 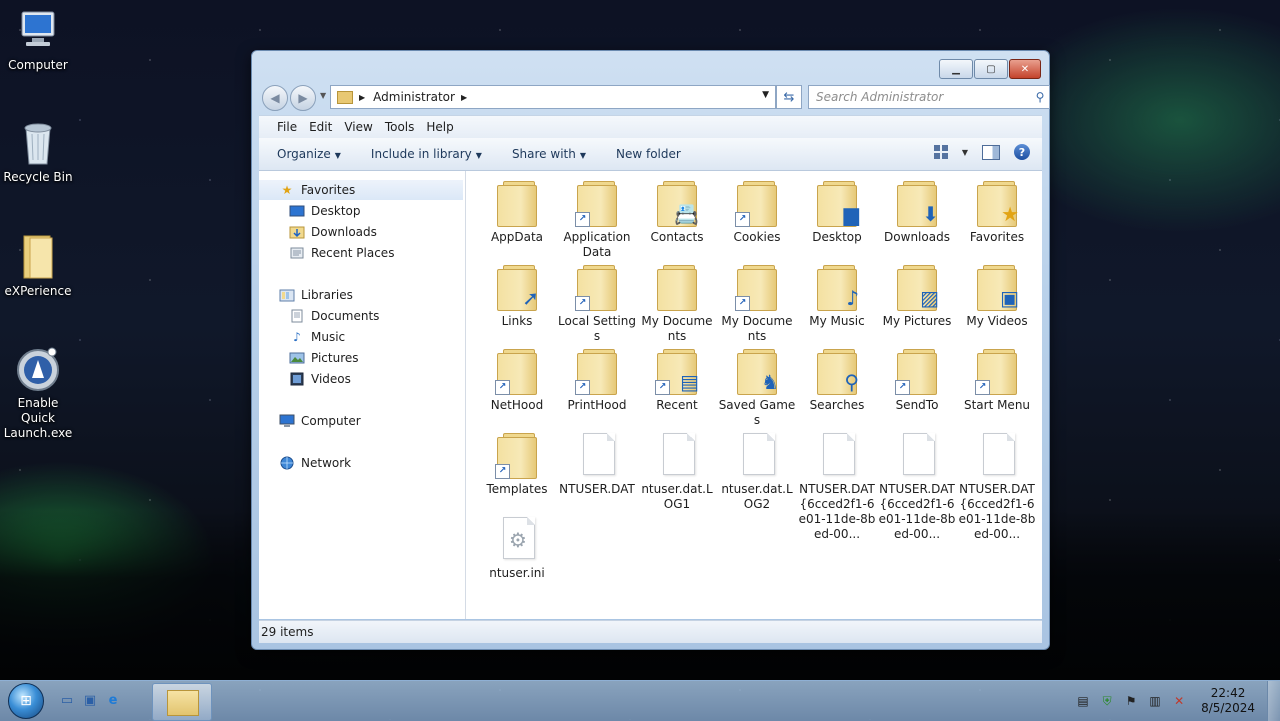 What do you see at coordinates (997, 380) in the screenshot?
I see `file-item: ↗ Start Menu` at bounding box center [997, 380].